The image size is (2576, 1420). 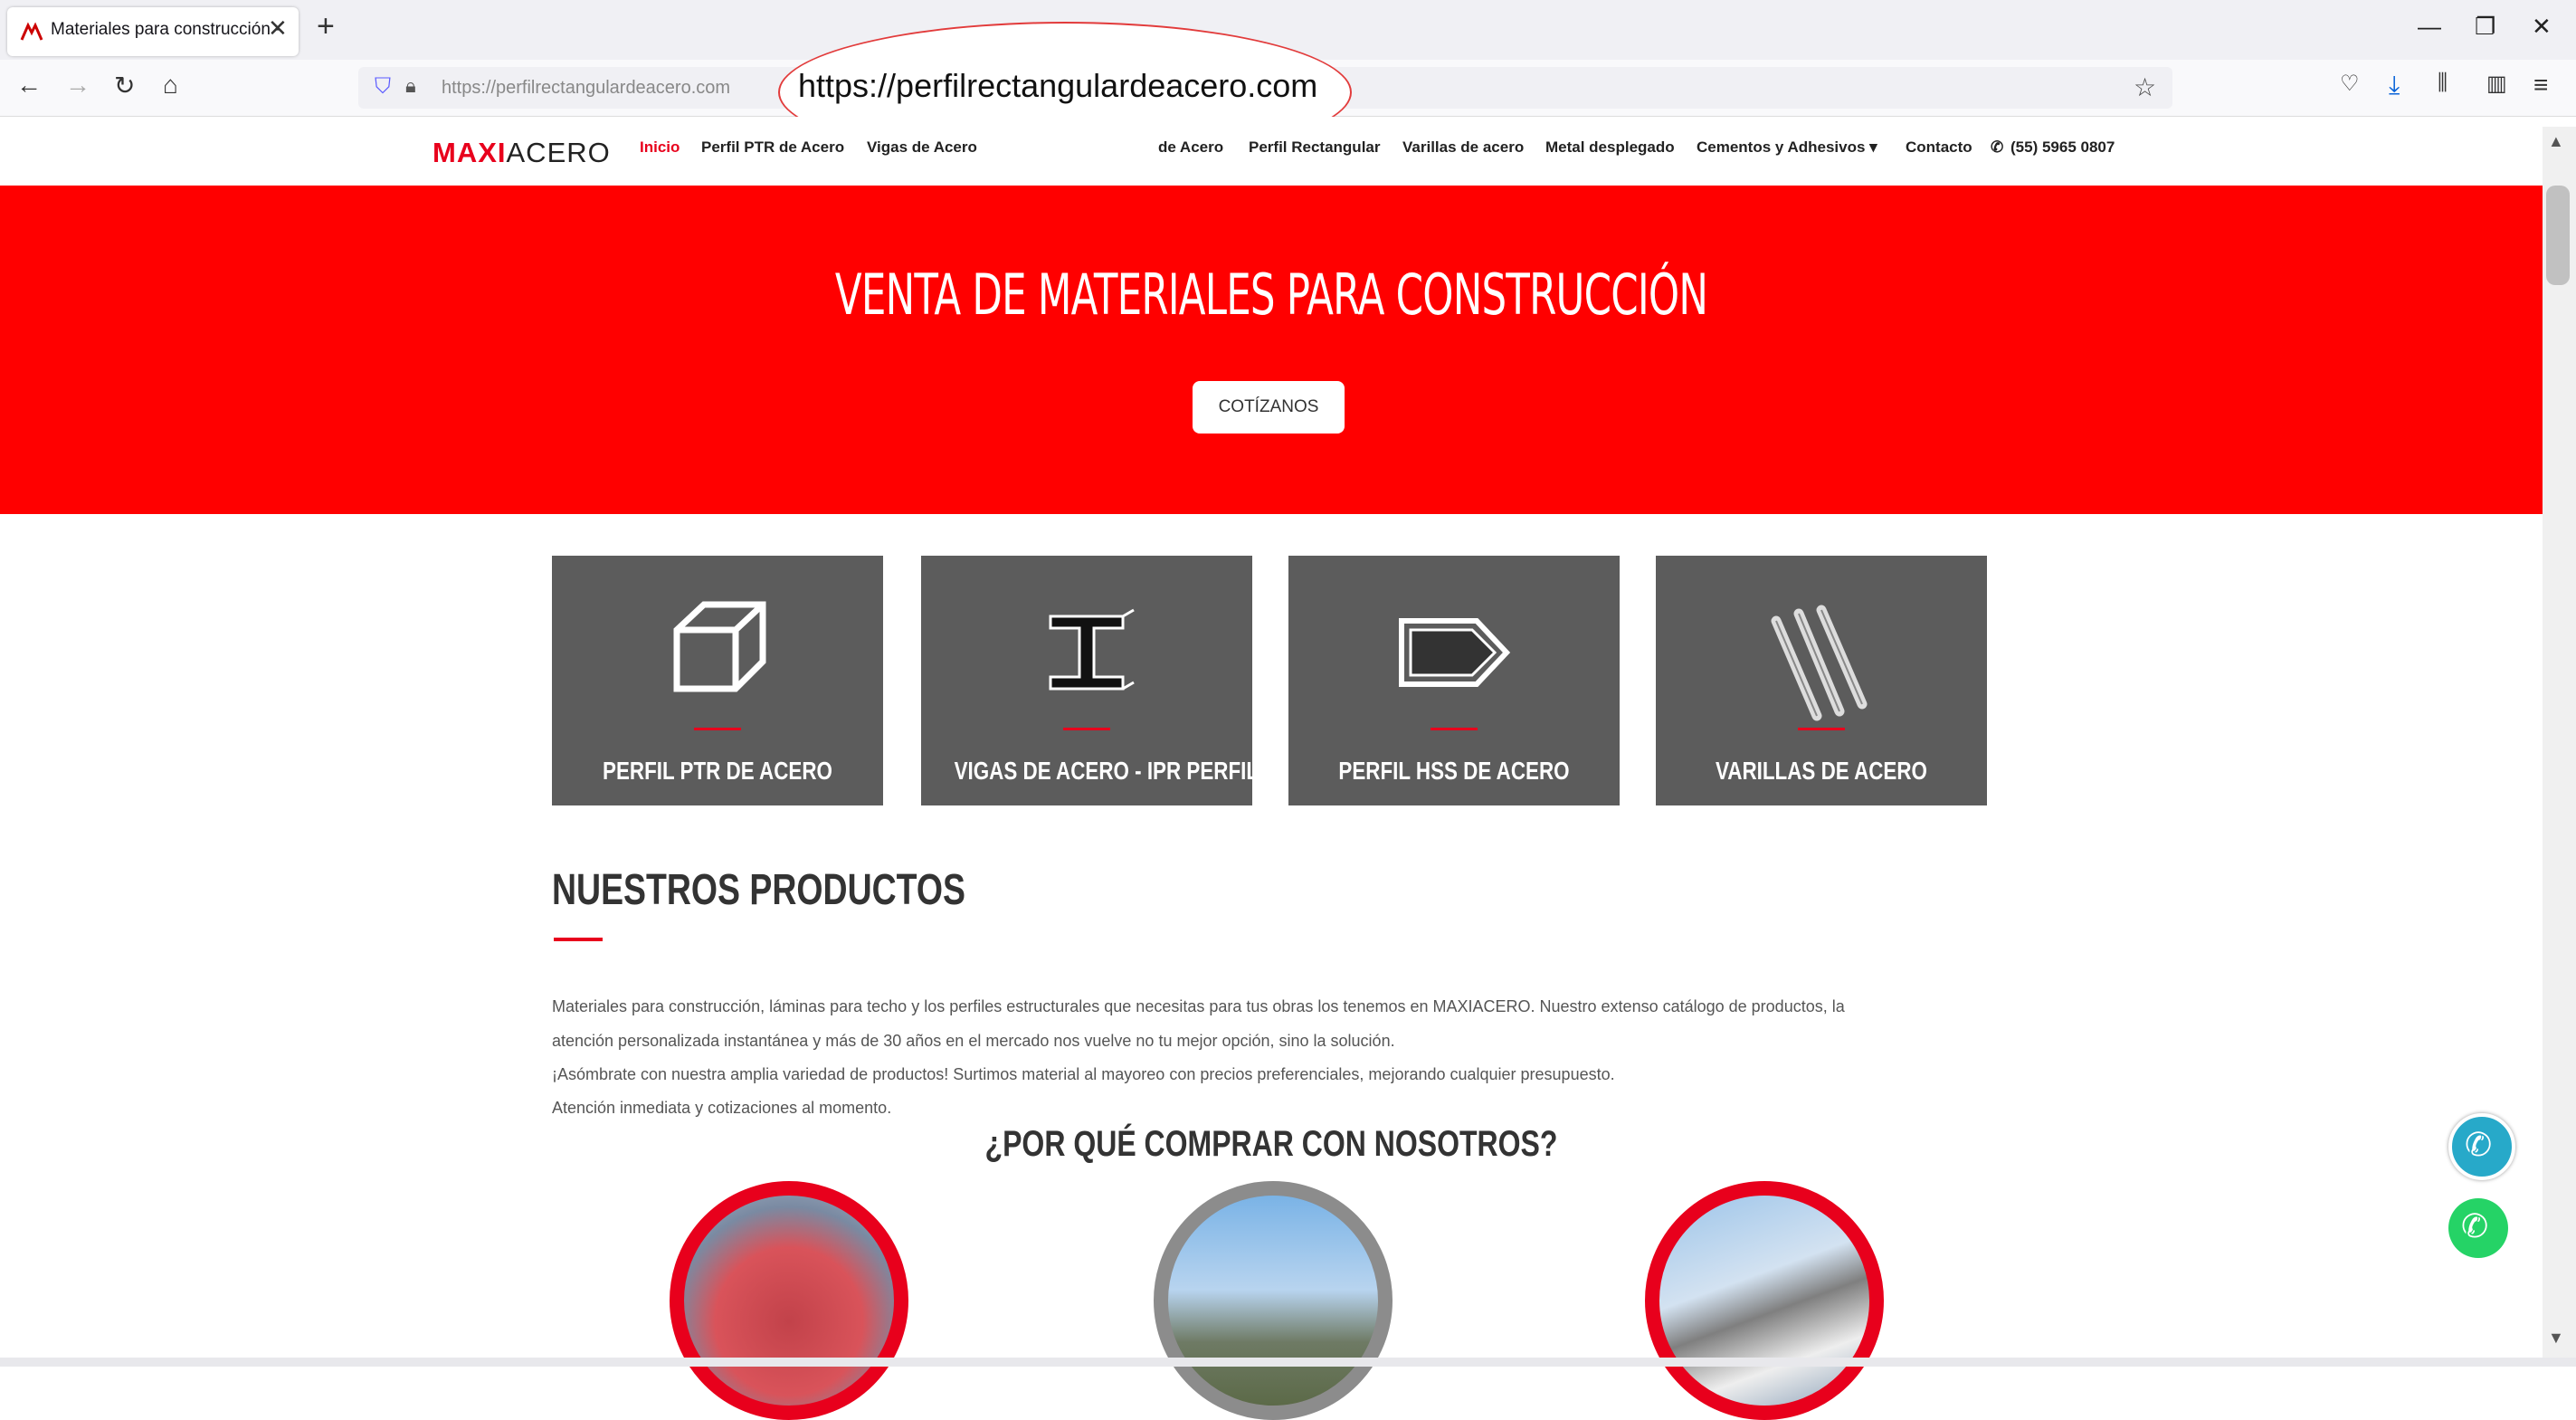 I want to click on truck-photo, so click(x=1765, y=1300).